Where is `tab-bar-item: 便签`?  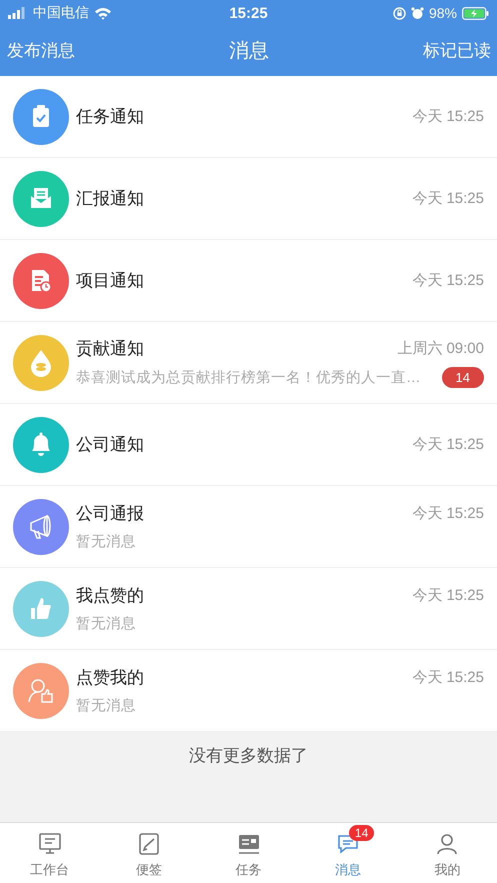
tab-bar-item: 便签 is located at coordinates (149, 853).